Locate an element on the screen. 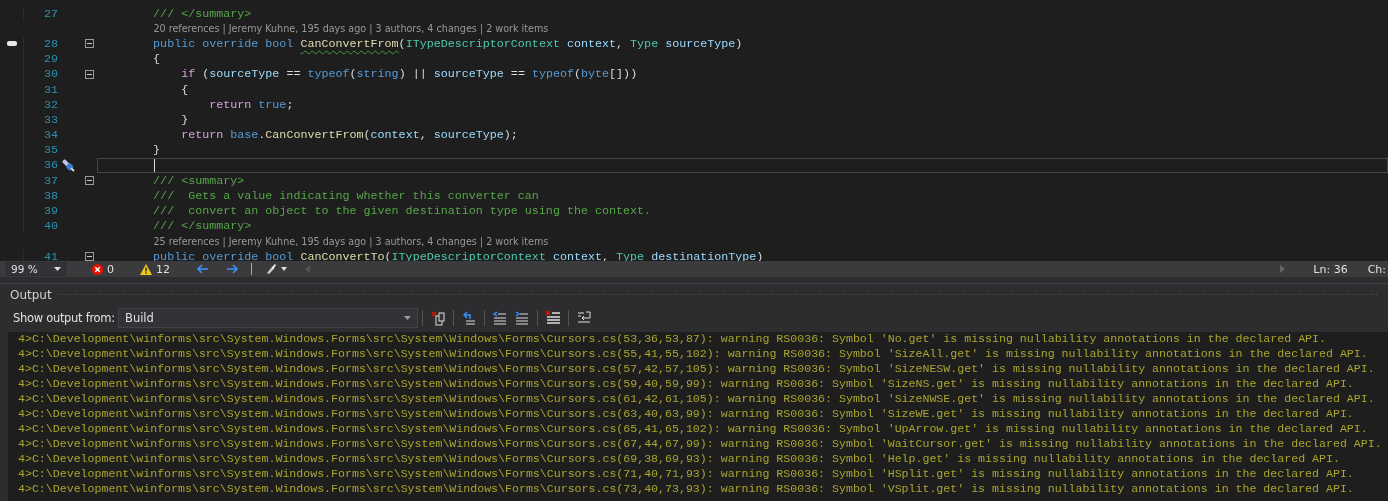  warning-icon is located at coordinates (146, 269).